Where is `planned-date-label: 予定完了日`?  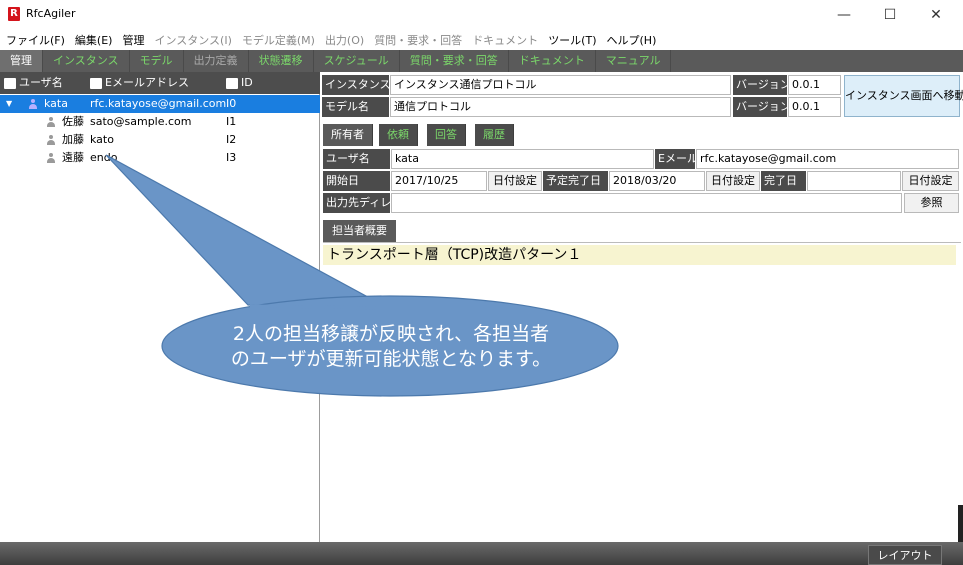
planned-date-label: 予定完了日 is located at coordinates (575, 181).